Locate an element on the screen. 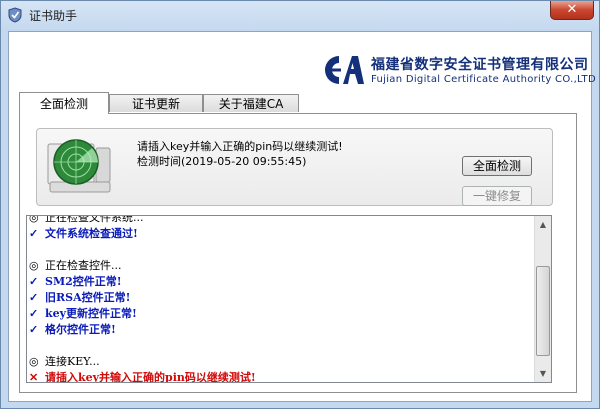 This screenshot has width=600, height=409. scroll-up-icon: ▲ is located at coordinates (543, 224).